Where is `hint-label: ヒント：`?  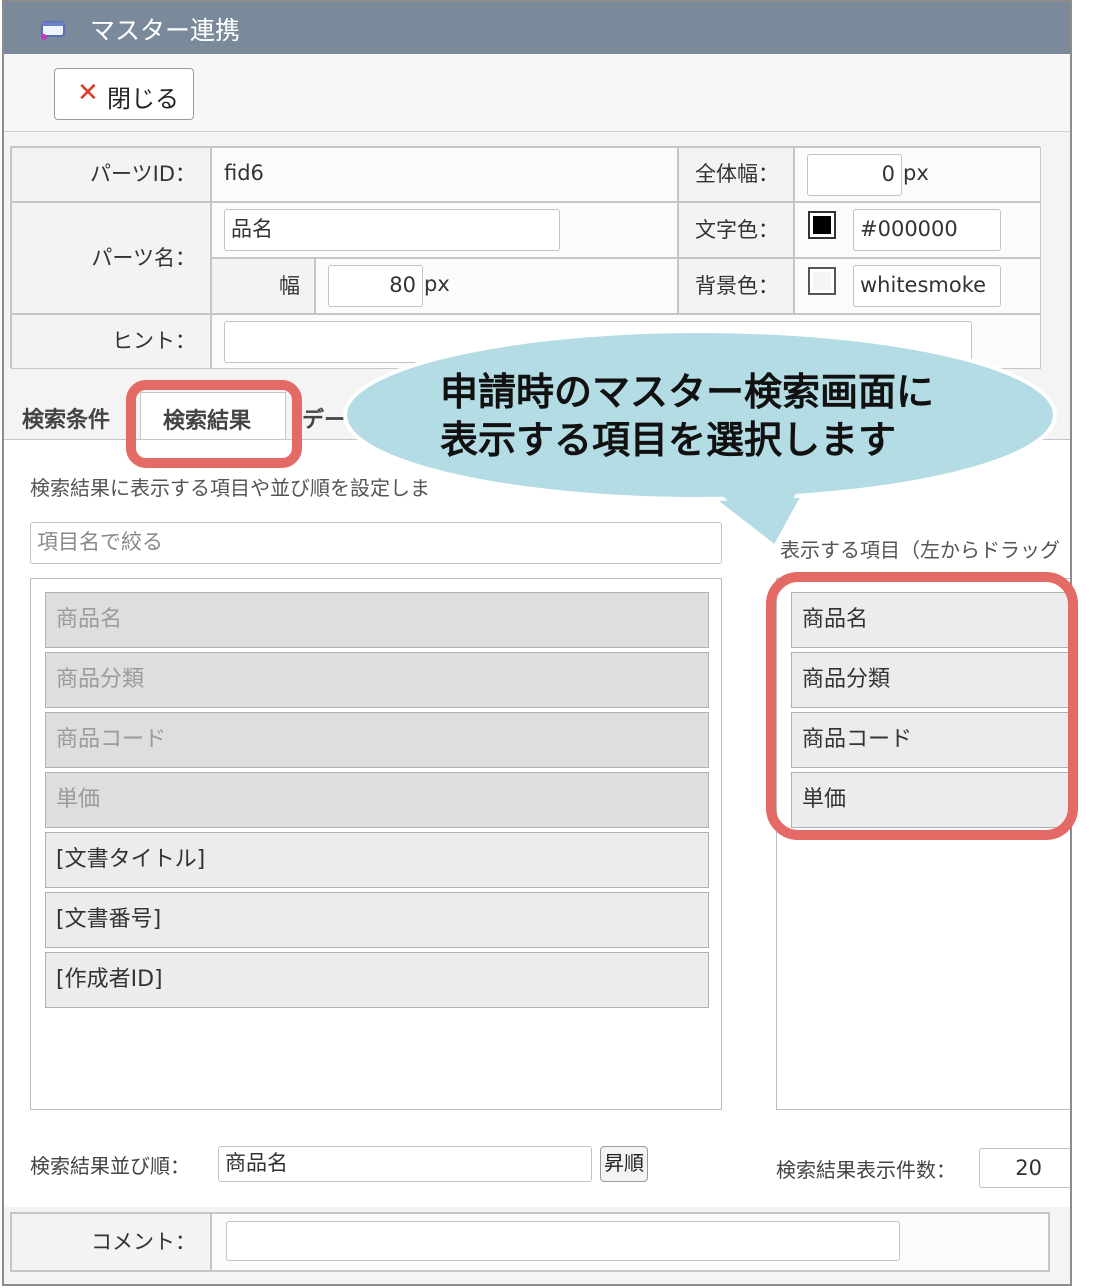 hint-label: ヒント： is located at coordinates (111, 341).